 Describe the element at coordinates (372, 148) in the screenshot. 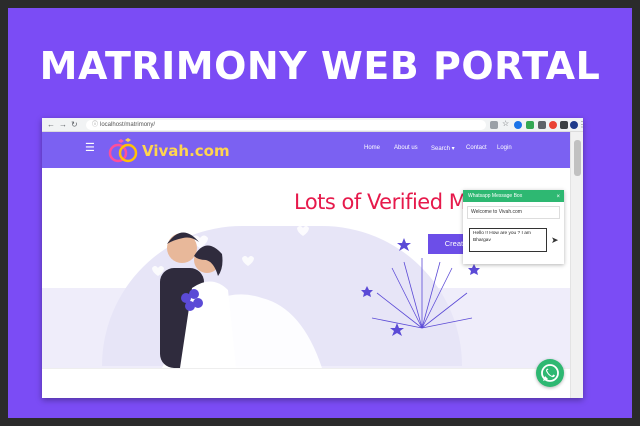

I see `nav-home: Home` at that location.